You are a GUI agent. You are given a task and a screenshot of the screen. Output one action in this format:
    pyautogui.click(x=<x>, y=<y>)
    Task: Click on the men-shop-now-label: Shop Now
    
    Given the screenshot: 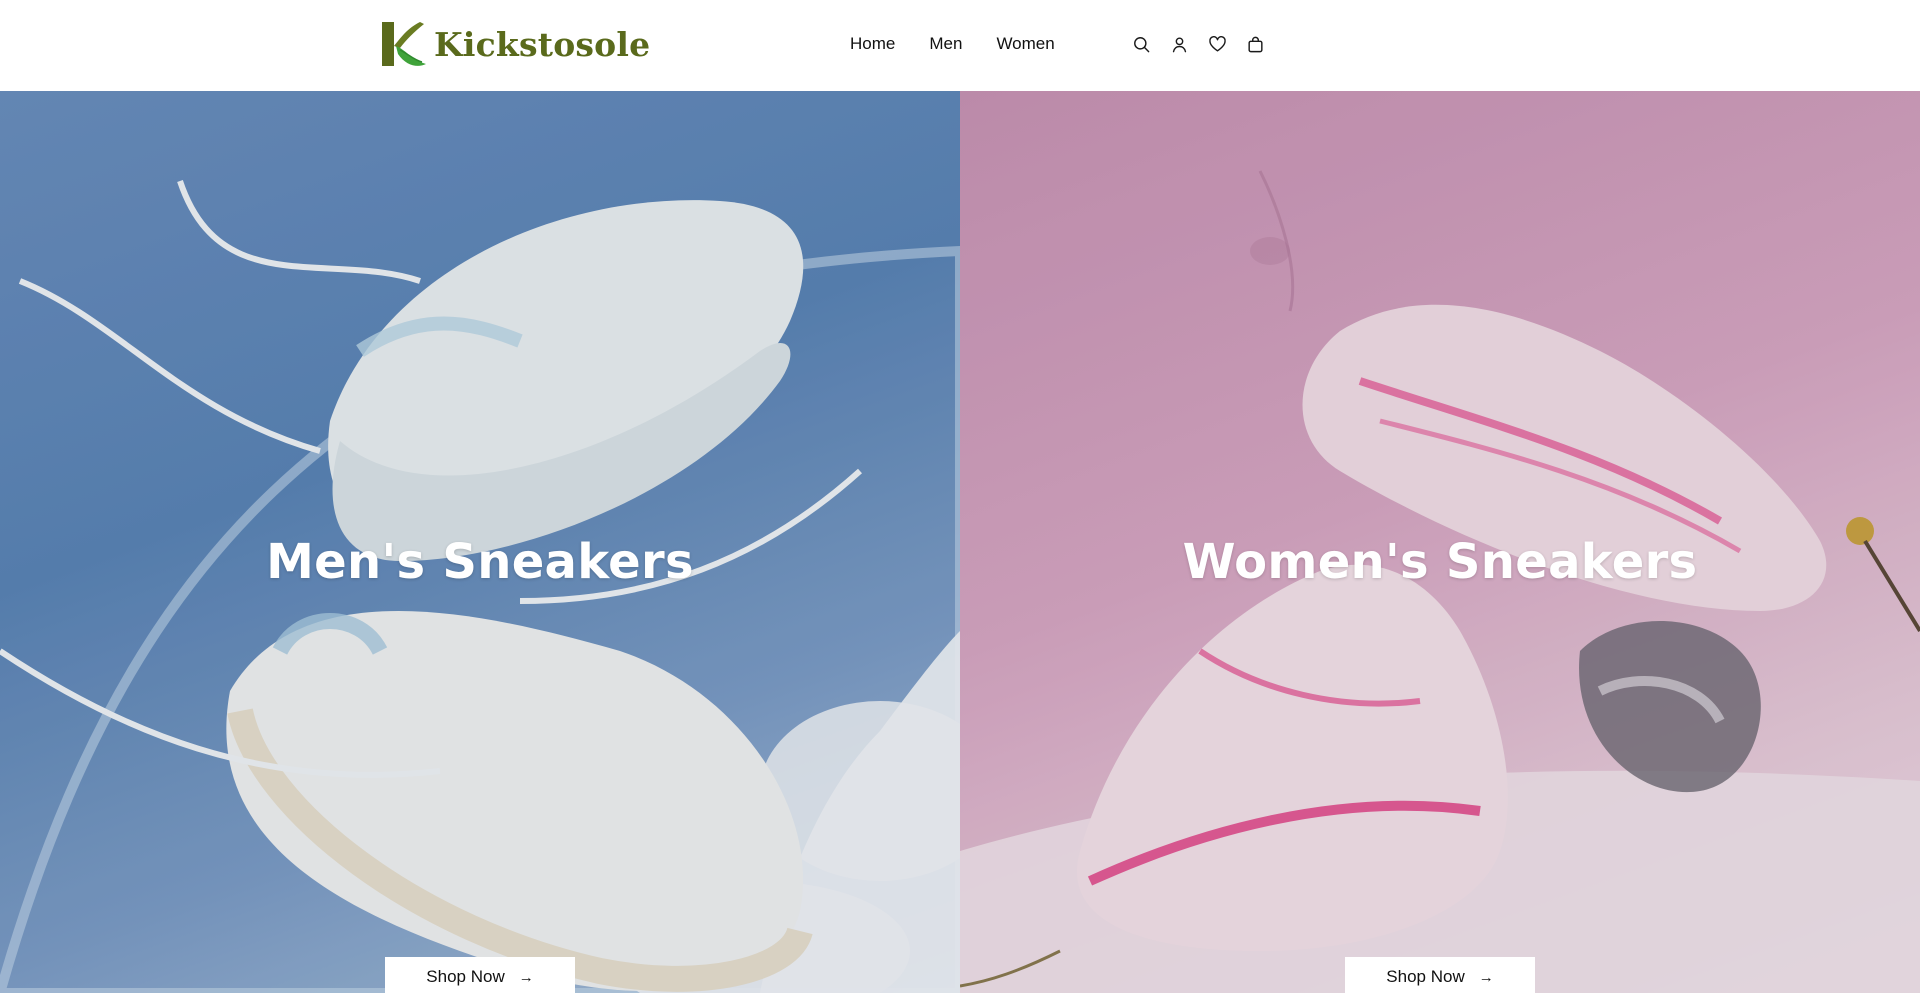 What is the action you would take?
    pyautogui.click(x=465, y=976)
    